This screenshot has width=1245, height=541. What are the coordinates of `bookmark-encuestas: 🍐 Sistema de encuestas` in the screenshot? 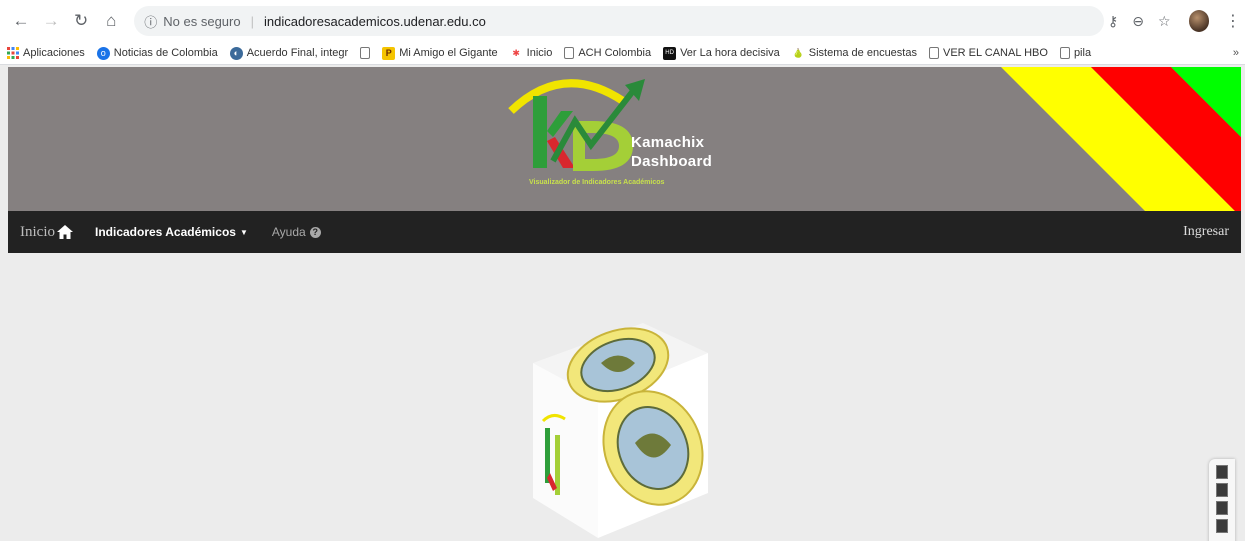 It's located at (854, 53).